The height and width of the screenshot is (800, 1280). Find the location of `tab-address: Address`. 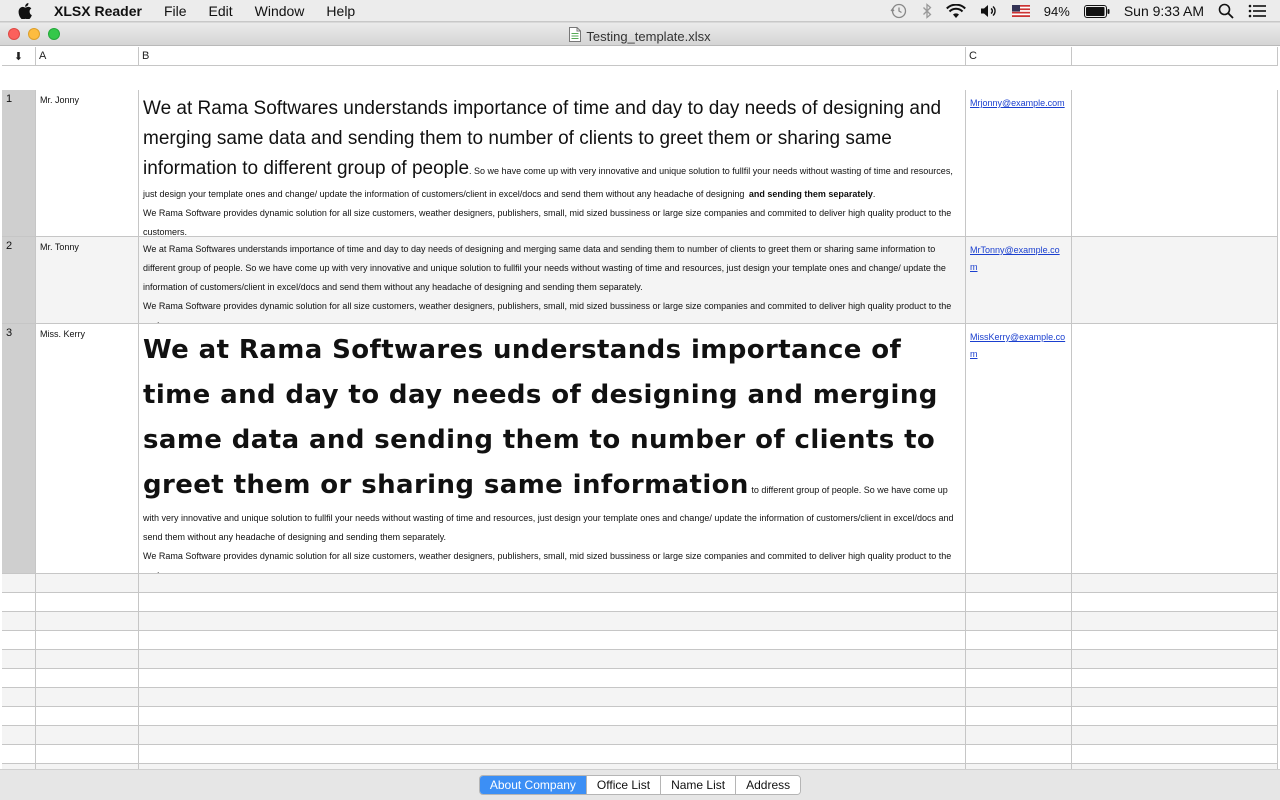

tab-address: Address is located at coordinates (768, 785).